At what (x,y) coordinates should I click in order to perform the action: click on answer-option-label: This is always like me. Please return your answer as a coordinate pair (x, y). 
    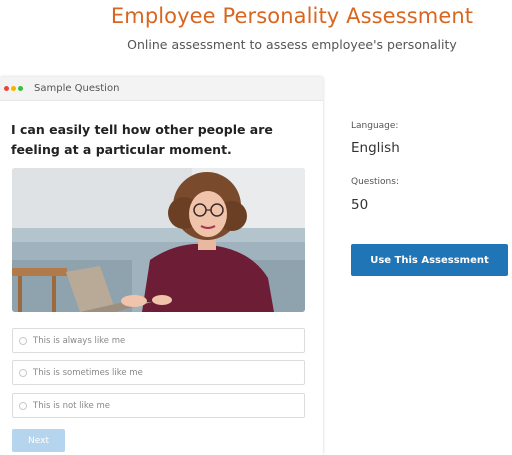
    Looking at the image, I should click on (79, 340).